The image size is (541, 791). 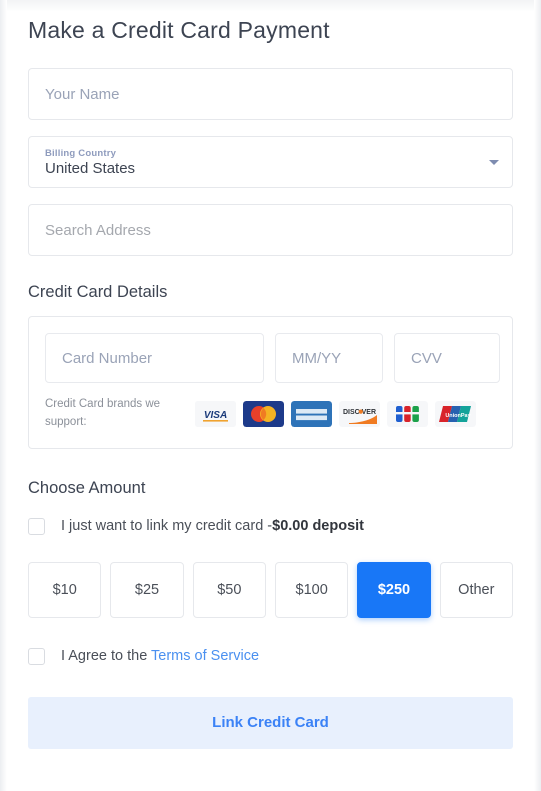 I want to click on link-only-deposit-amount: $0.00 deposit, so click(x=318, y=526).